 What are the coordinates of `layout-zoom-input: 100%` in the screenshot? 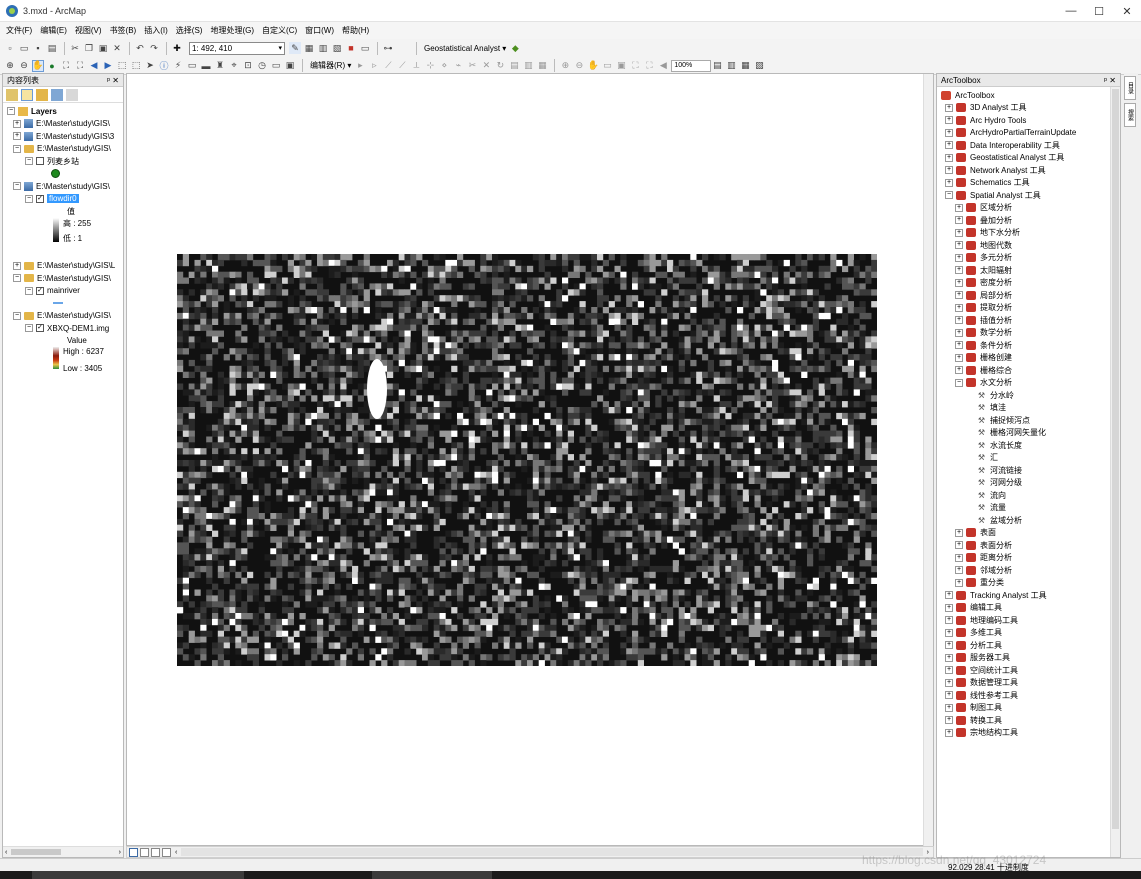 It's located at (691, 65).